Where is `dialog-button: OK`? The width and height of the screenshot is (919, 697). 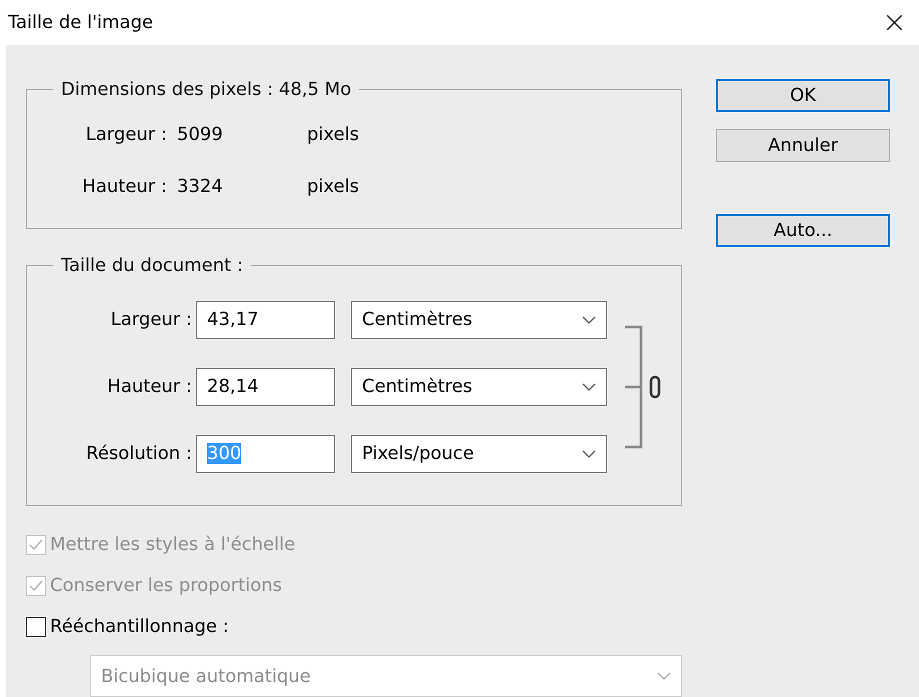
dialog-button: OK is located at coordinates (803, 95).